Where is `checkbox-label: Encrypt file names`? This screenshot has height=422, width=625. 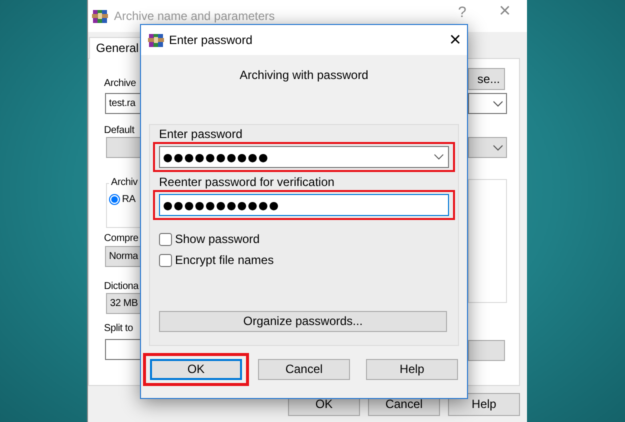 checkbox-label: Encrypt file names is located at coordinates (224, 260).